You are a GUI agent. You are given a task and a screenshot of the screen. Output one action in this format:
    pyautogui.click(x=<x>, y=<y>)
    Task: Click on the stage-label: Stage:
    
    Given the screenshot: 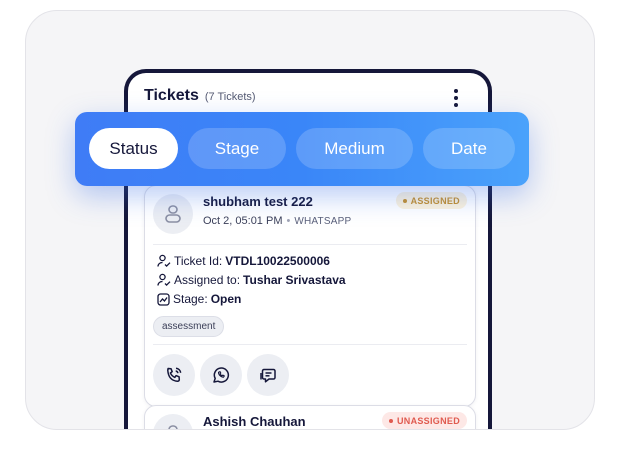 What is the action you would take?
    pyautogui.click(x=190, y=299)
    